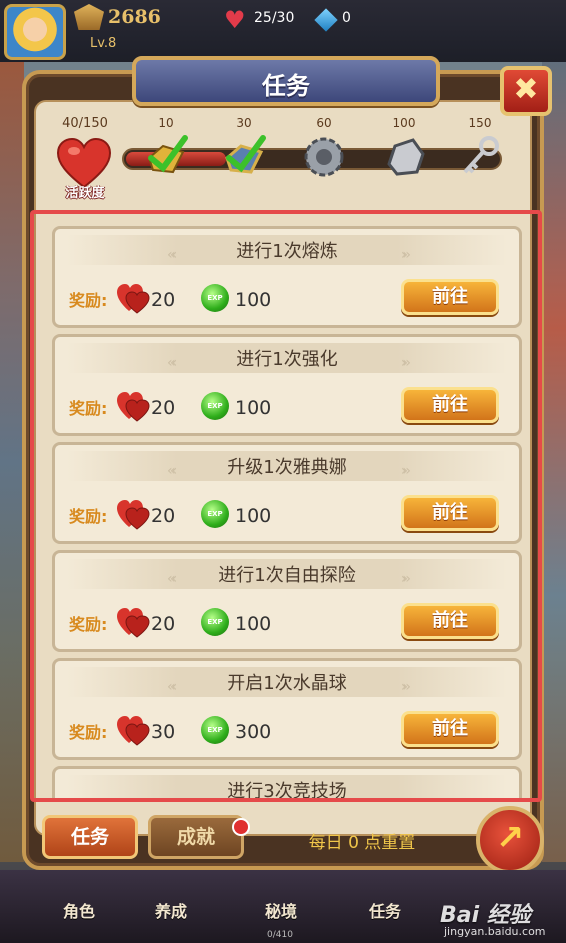 This screenshot has height=943, width=566. What do you see at coordinates (171, 910) in the screenshot?
I see `nav-cultivate: 养成` at bounding box center [171, 910].